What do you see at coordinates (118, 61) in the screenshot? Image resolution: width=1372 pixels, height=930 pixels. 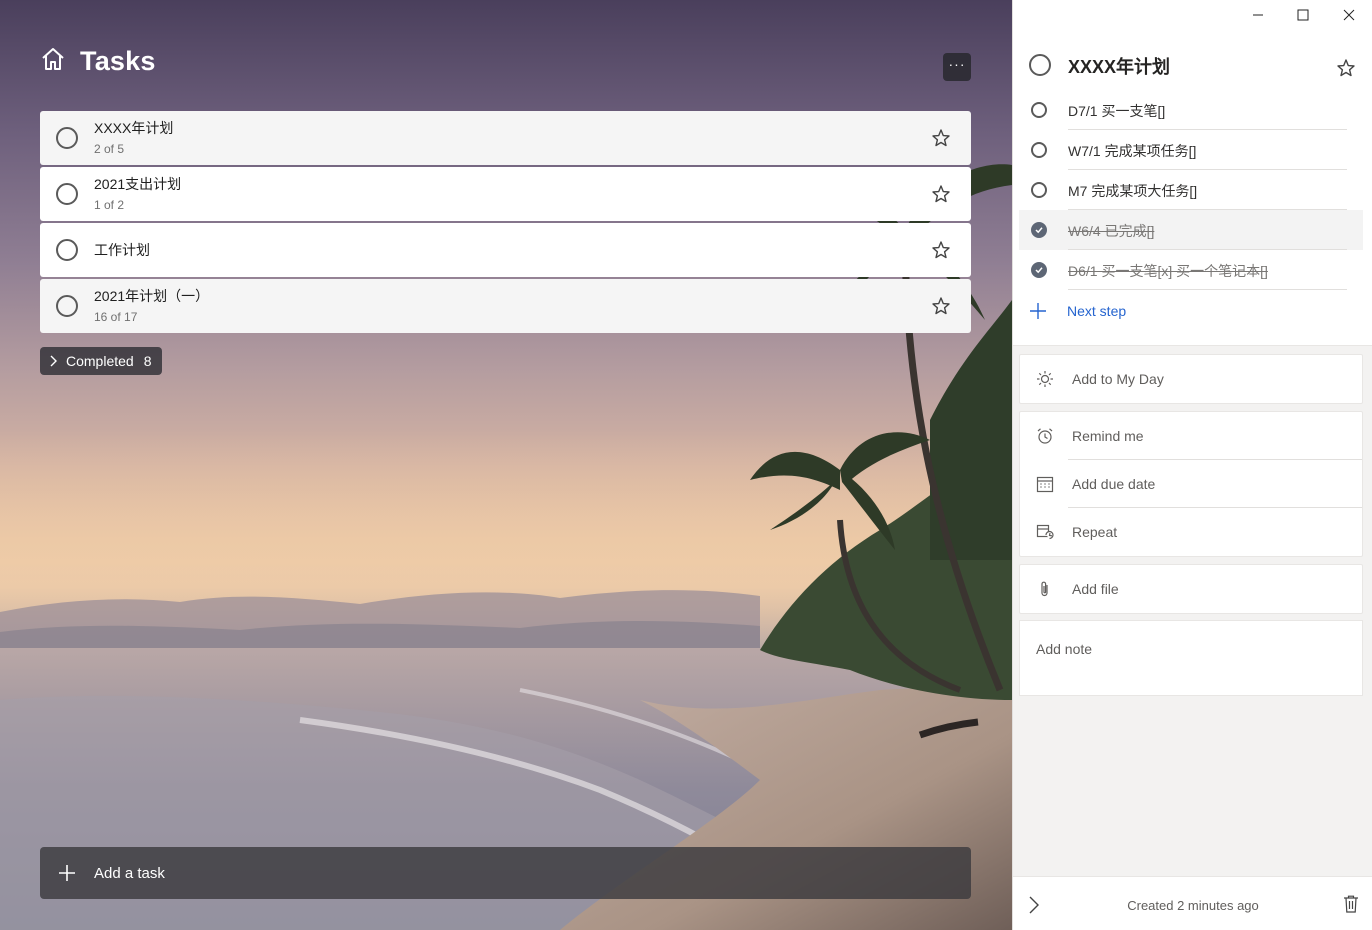 I see `page-title: Tasks` at bounding box center [118, 61].